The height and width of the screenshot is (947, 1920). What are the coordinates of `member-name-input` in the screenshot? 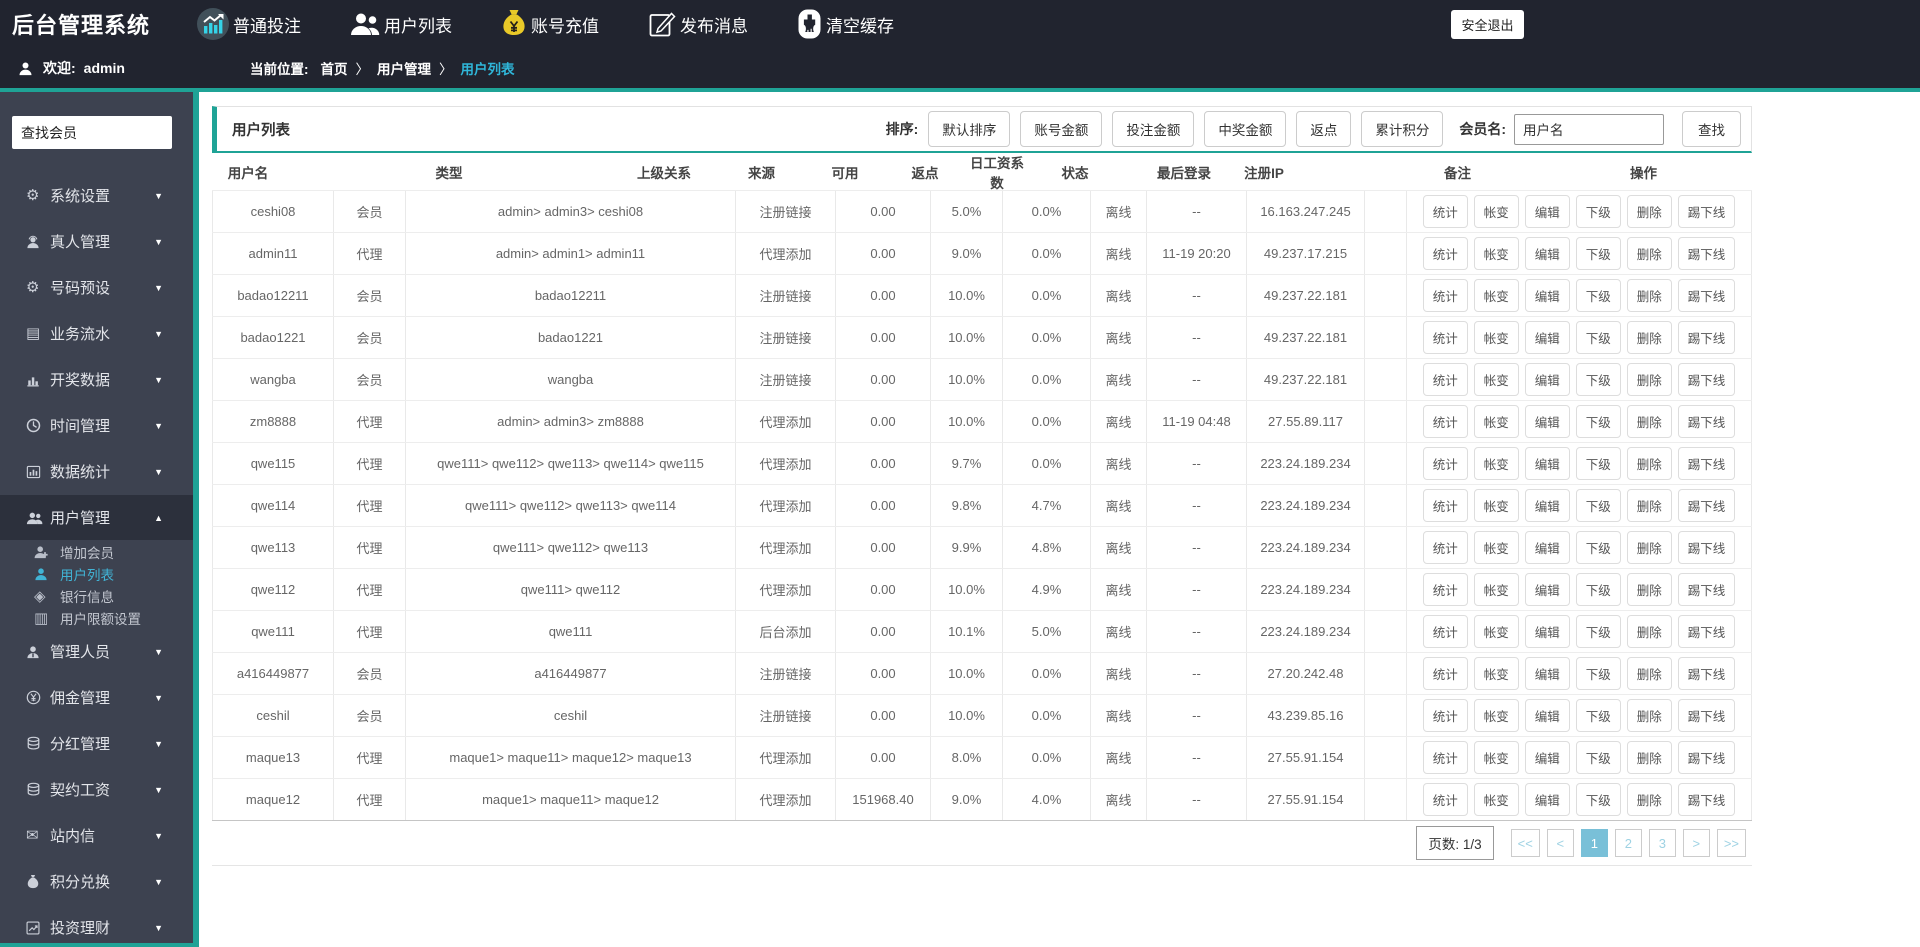 It's located at (1589, 129).